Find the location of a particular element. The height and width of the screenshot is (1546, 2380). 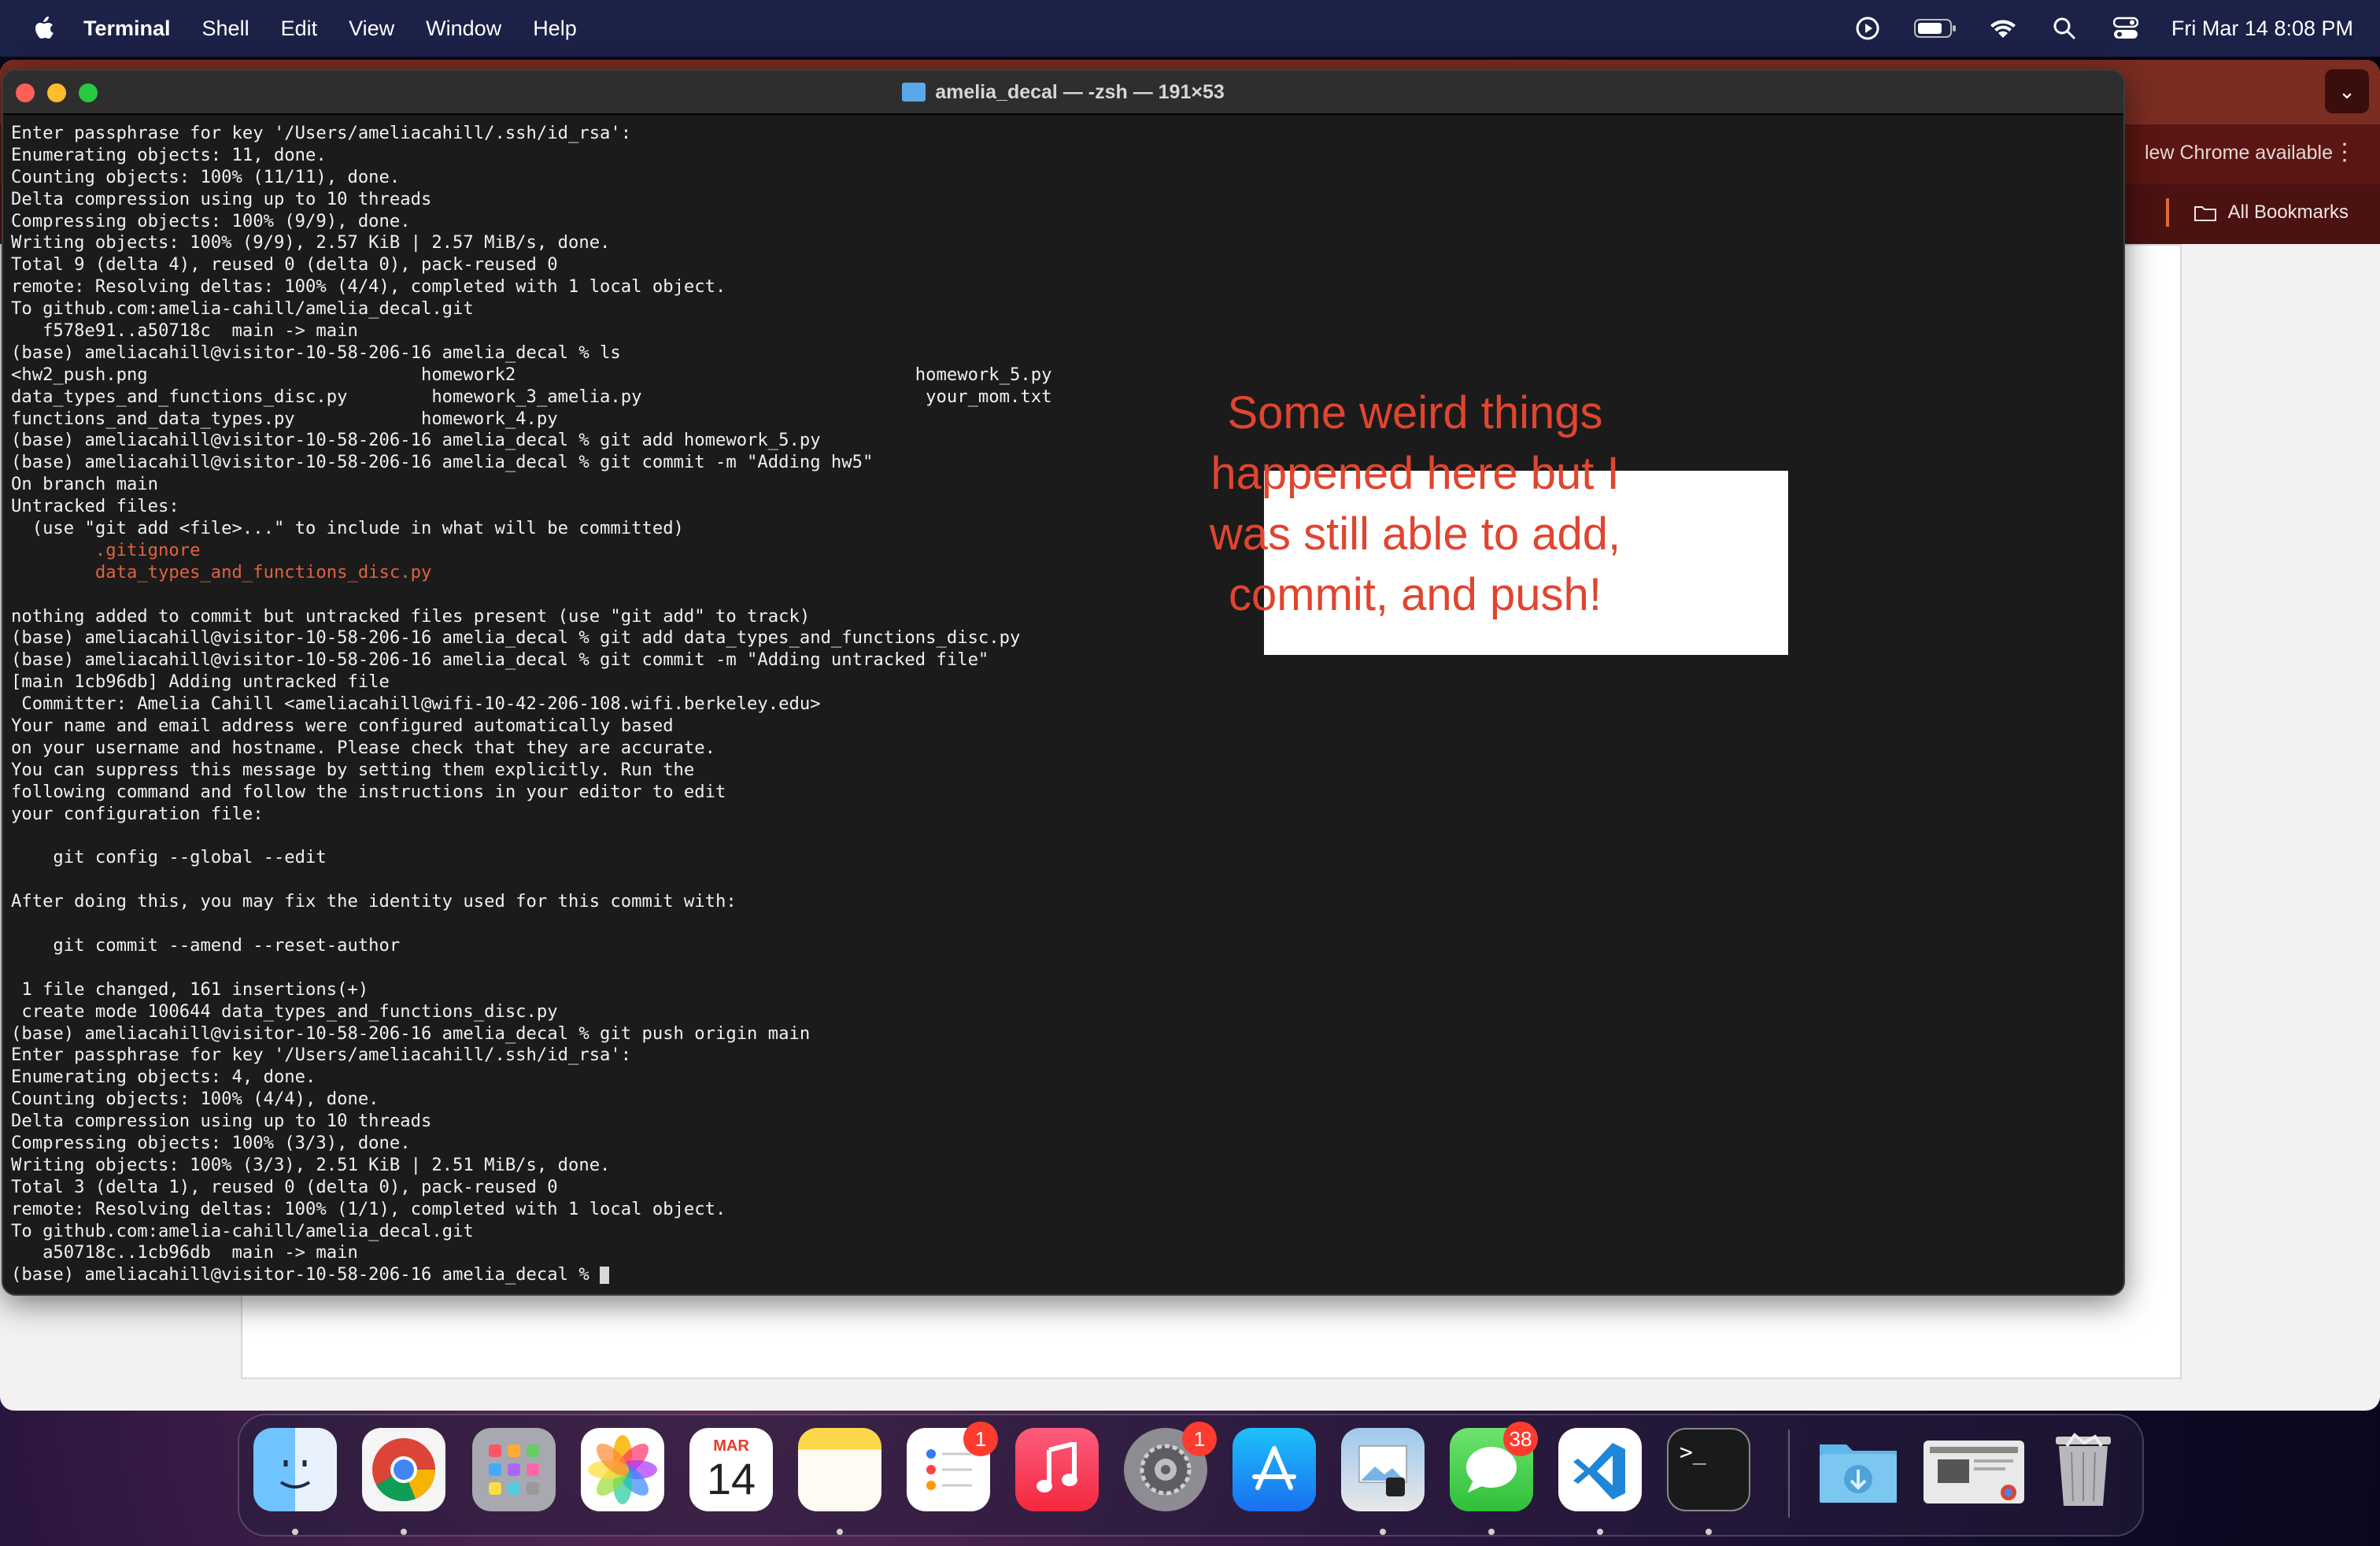

reminders-badge: 1 is located at coordinates (980, 1439).